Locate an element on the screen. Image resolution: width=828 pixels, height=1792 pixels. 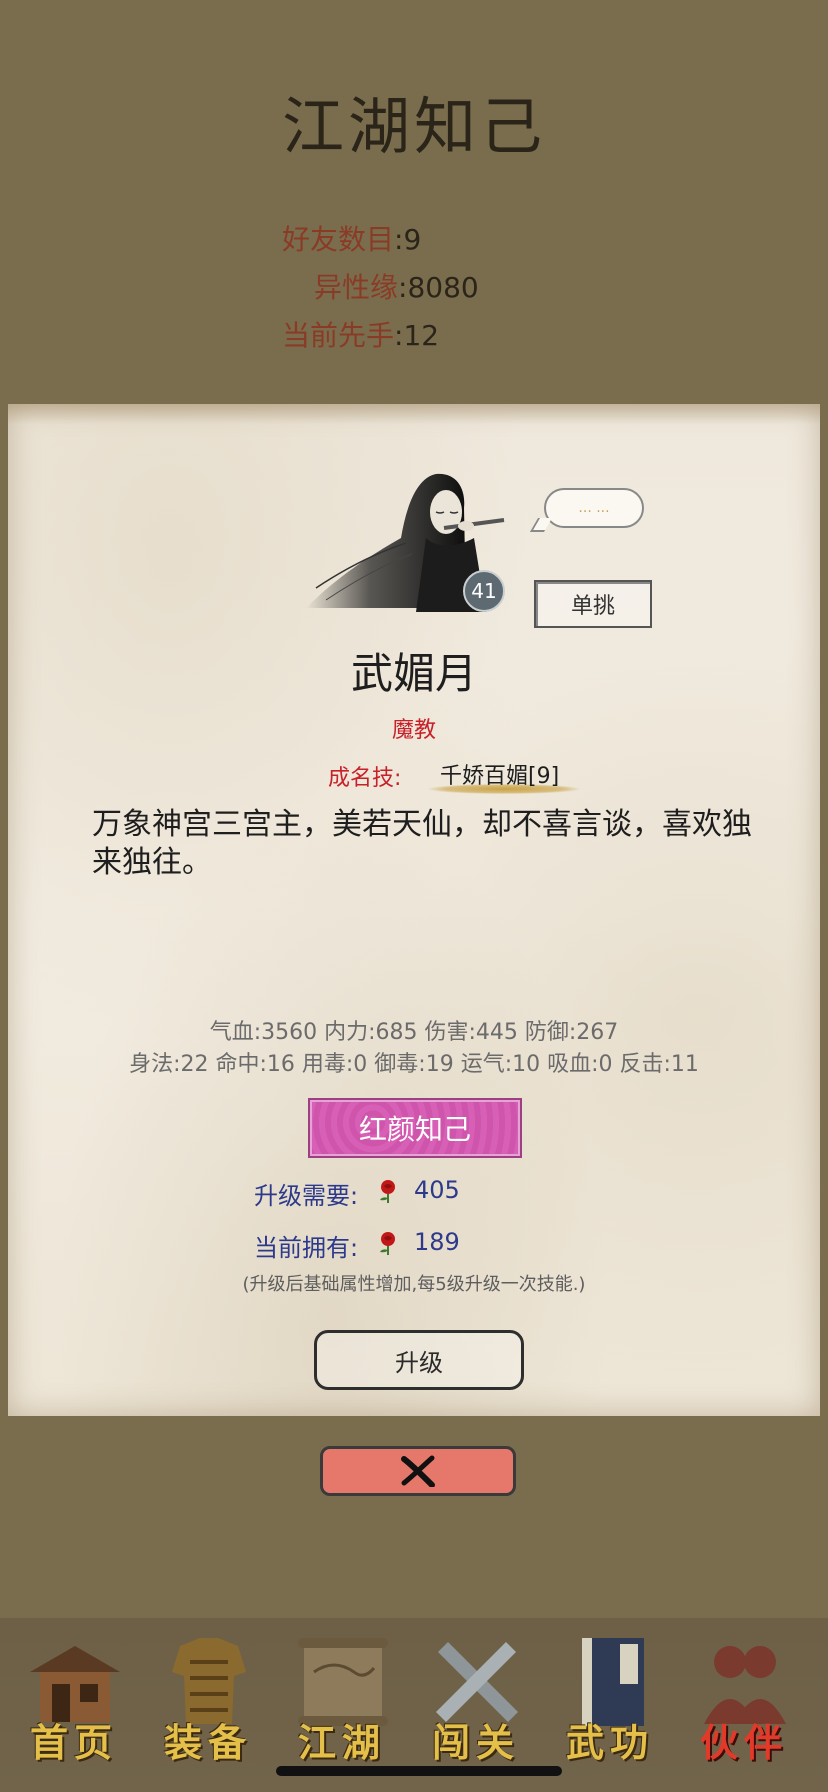
page-title: 江湖知己 is located at coordinates (413, 126).